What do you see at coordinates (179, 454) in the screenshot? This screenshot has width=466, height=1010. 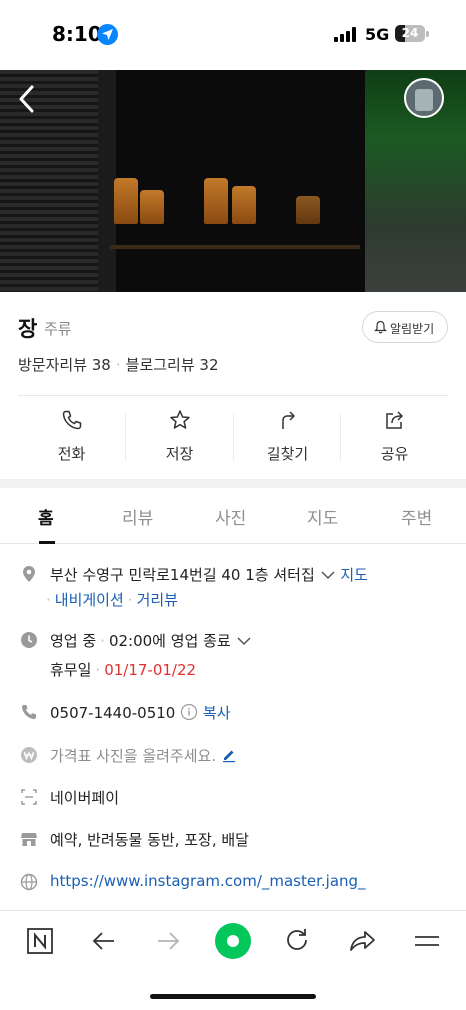 I see `action-label: 저장` at bounding box center [179, 454].